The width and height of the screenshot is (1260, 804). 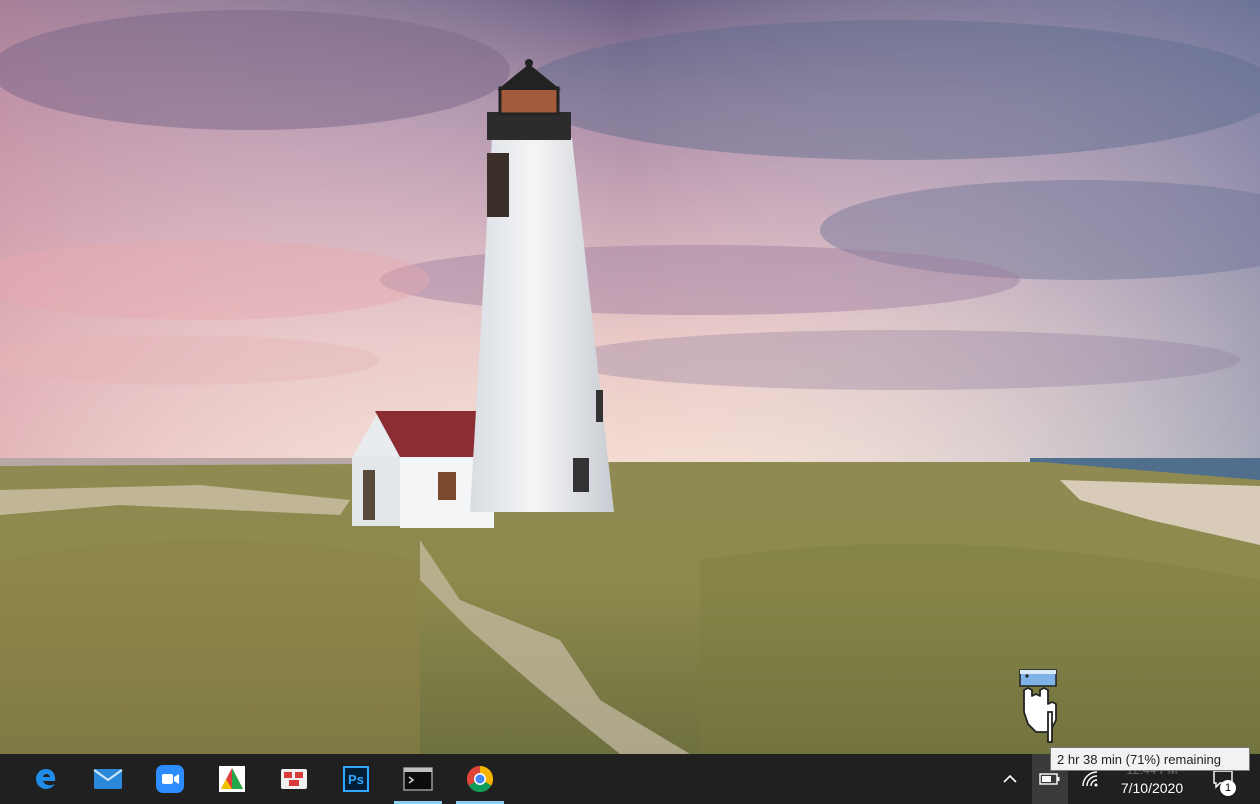 I want to click on edge-icon, so click(x=46, y=779).